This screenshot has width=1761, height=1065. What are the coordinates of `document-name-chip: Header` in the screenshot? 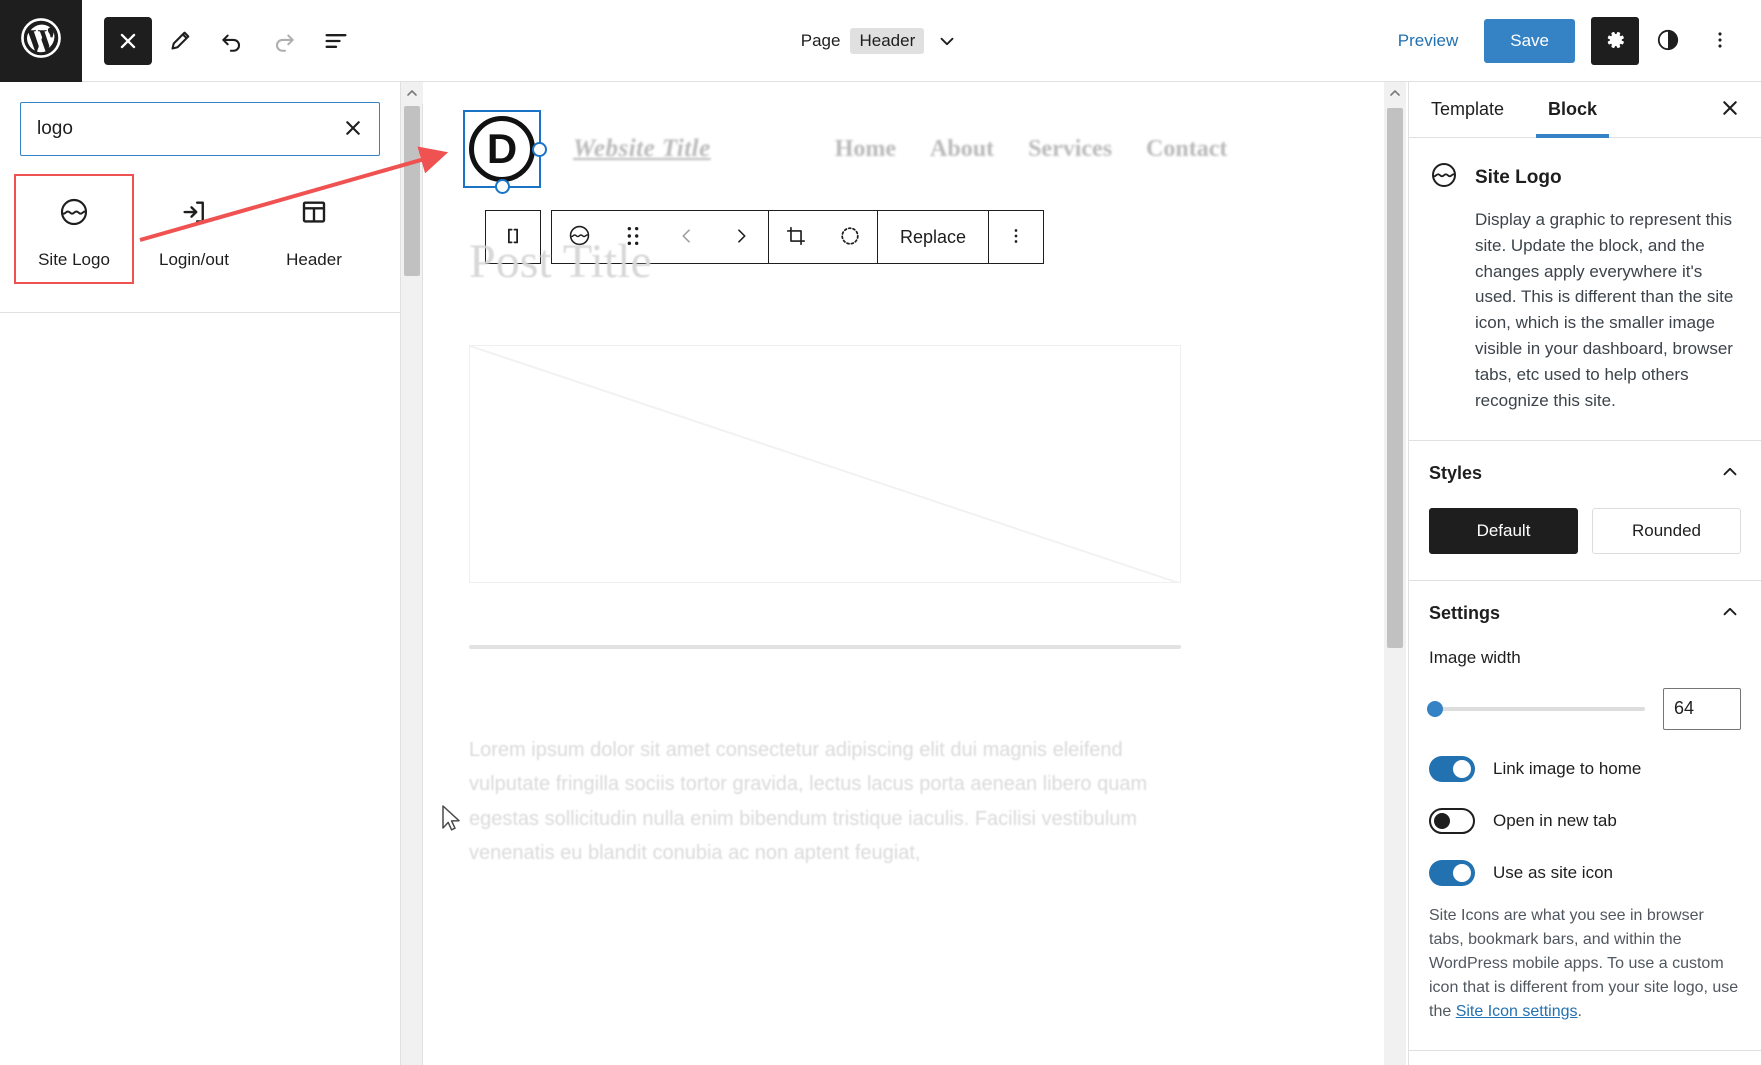 It's located at (887, 41).